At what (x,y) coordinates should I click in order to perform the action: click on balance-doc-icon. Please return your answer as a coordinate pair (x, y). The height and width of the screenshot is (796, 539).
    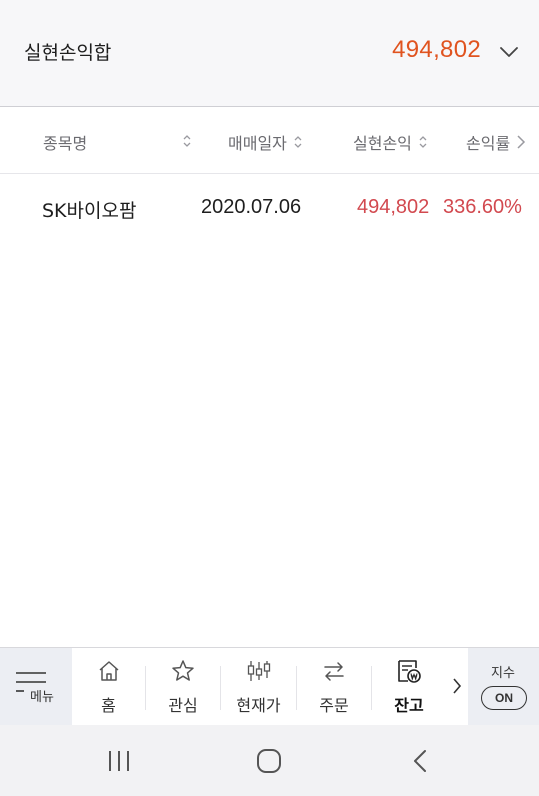
    Looking at the image, I should click on (409, 671).